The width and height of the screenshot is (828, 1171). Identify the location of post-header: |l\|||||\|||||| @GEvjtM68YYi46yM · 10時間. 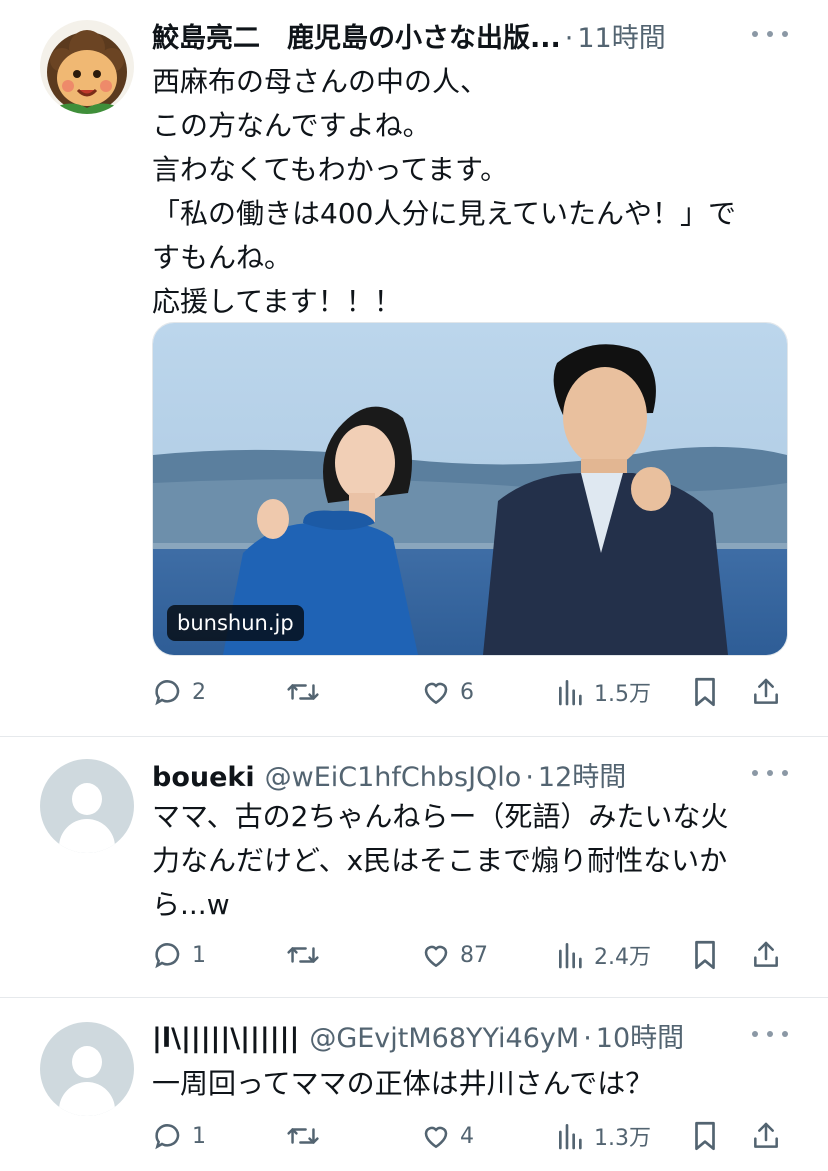
(418, 1036).